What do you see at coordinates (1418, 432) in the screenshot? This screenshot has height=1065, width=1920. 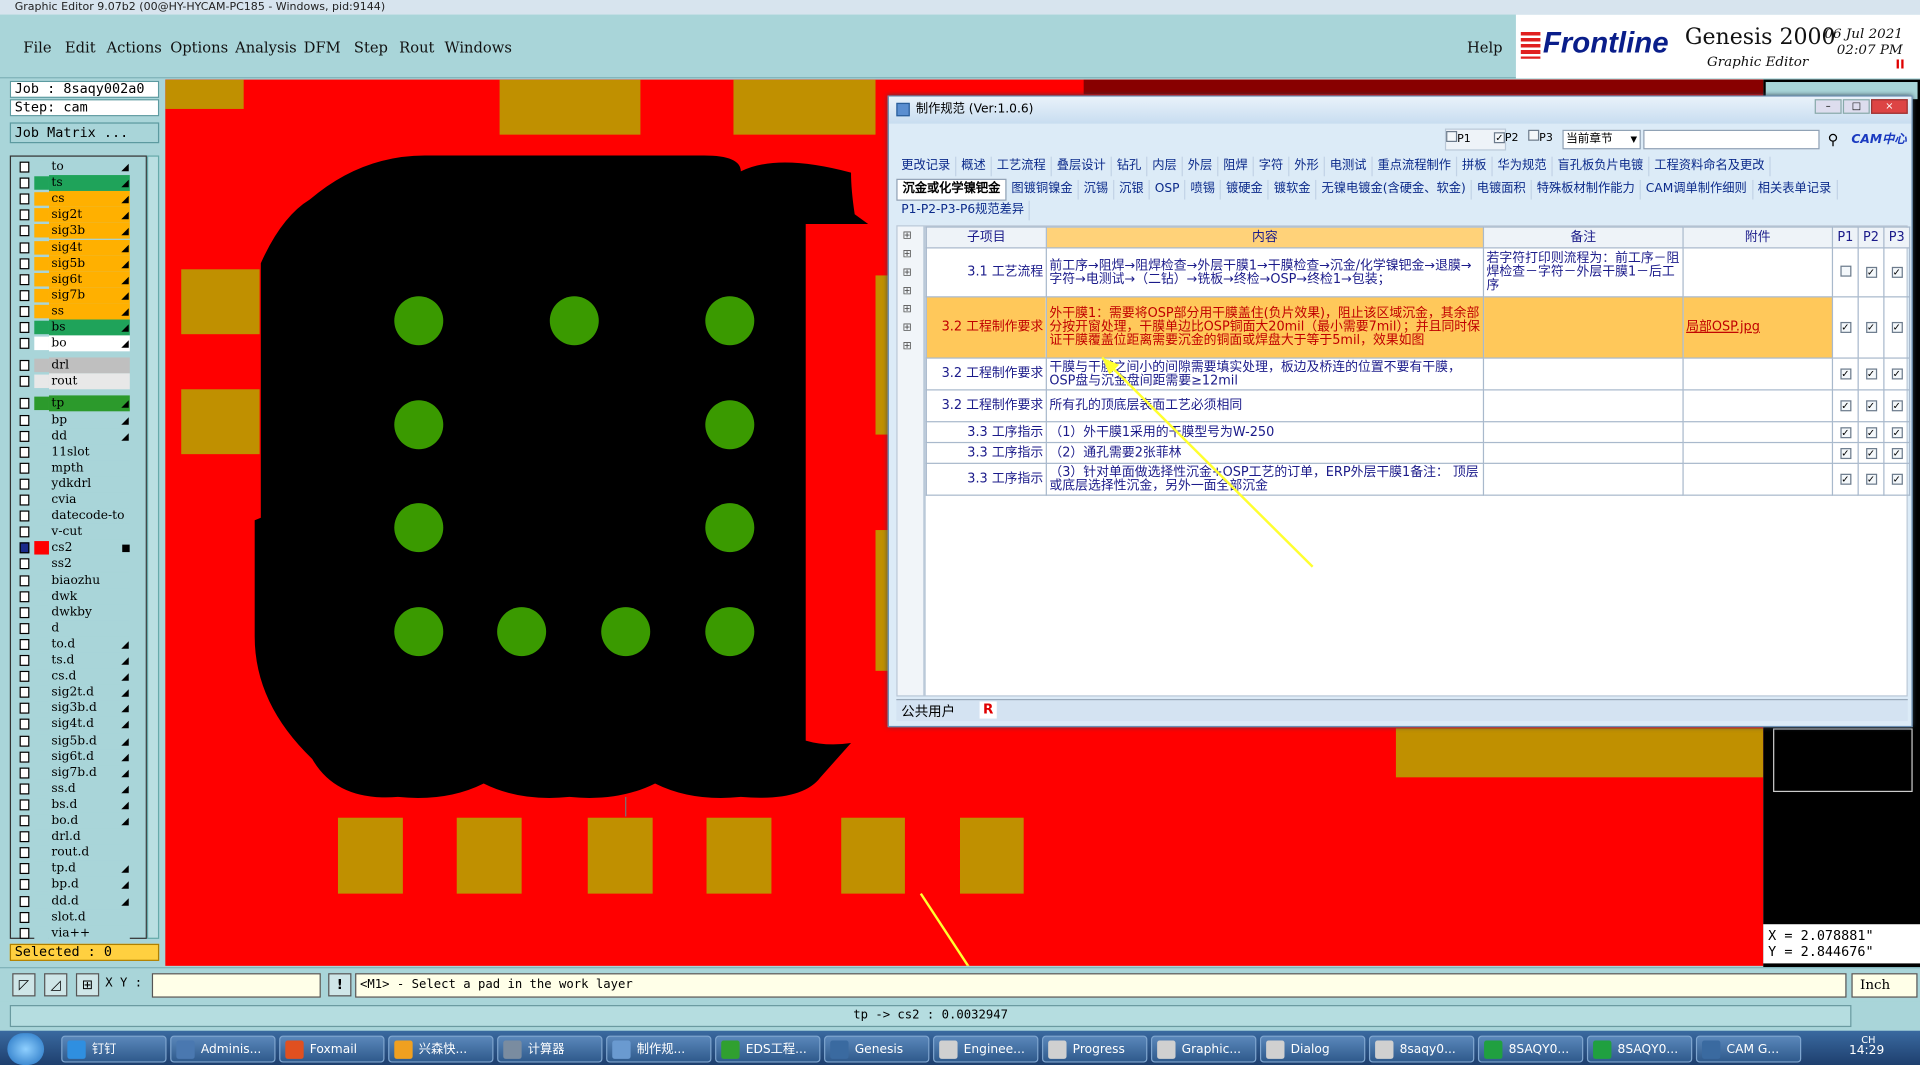 I see `table-row: 3.3 工序指示 （1）外干膜1采用的干膜型号为W-250 ✓ ✓ ✓` at bounding box center [1418, 432].